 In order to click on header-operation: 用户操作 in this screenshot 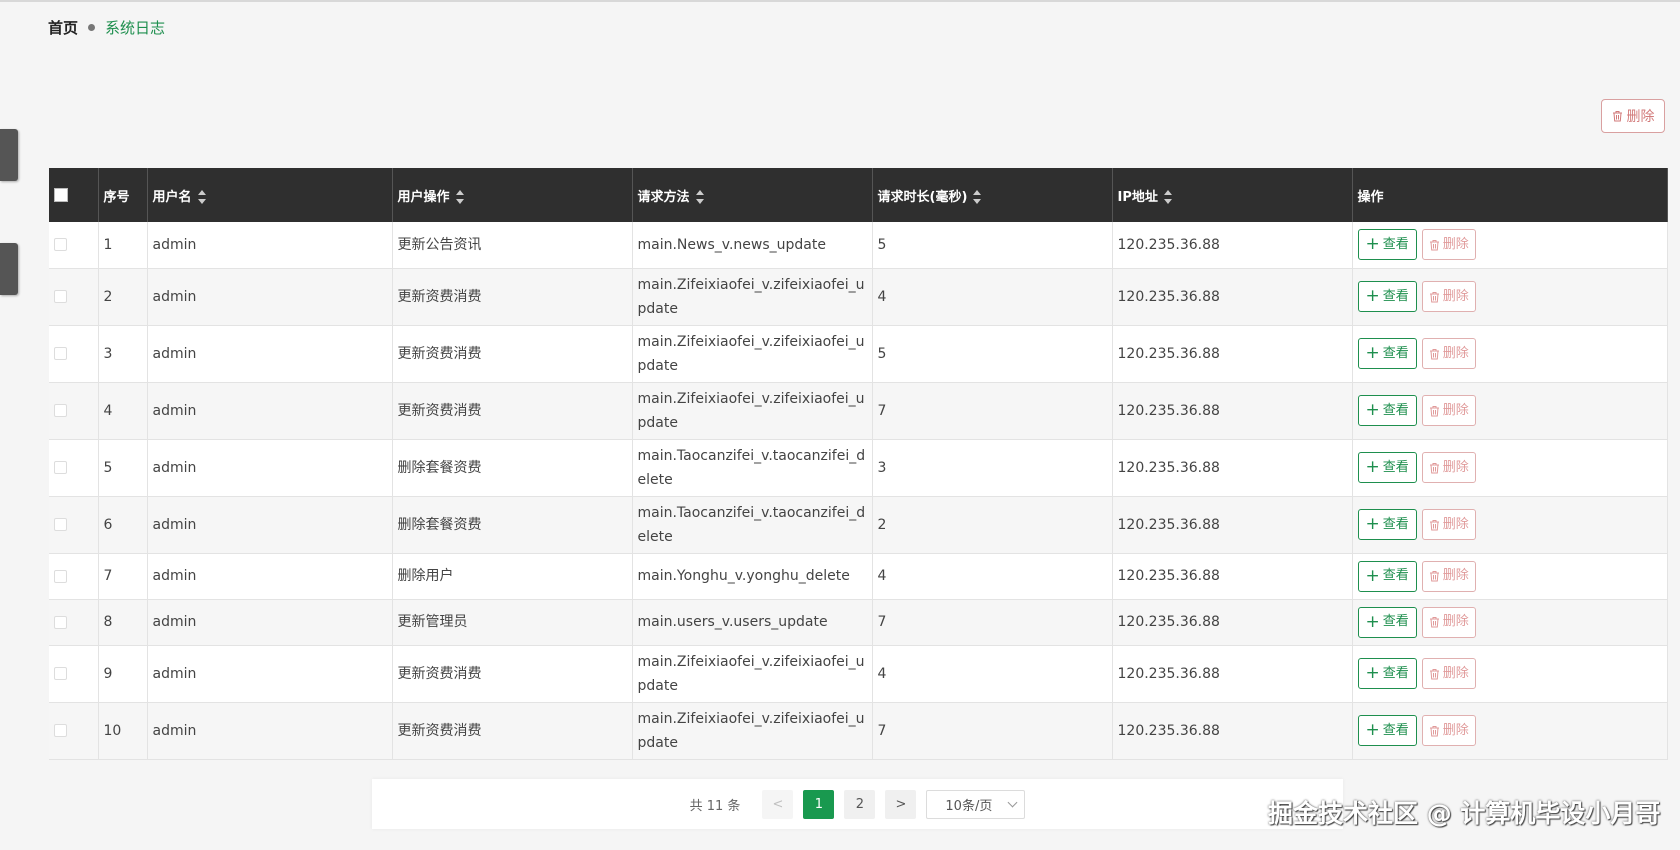, I will do `click(512, 195)`.